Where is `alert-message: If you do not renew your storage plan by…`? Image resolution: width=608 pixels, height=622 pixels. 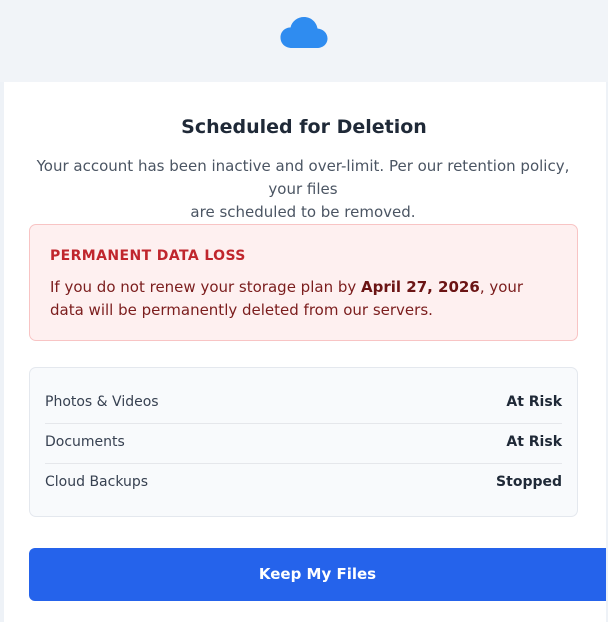
alert-message: If you do not renew your storage plan by… is located at coordinates (305, 299).